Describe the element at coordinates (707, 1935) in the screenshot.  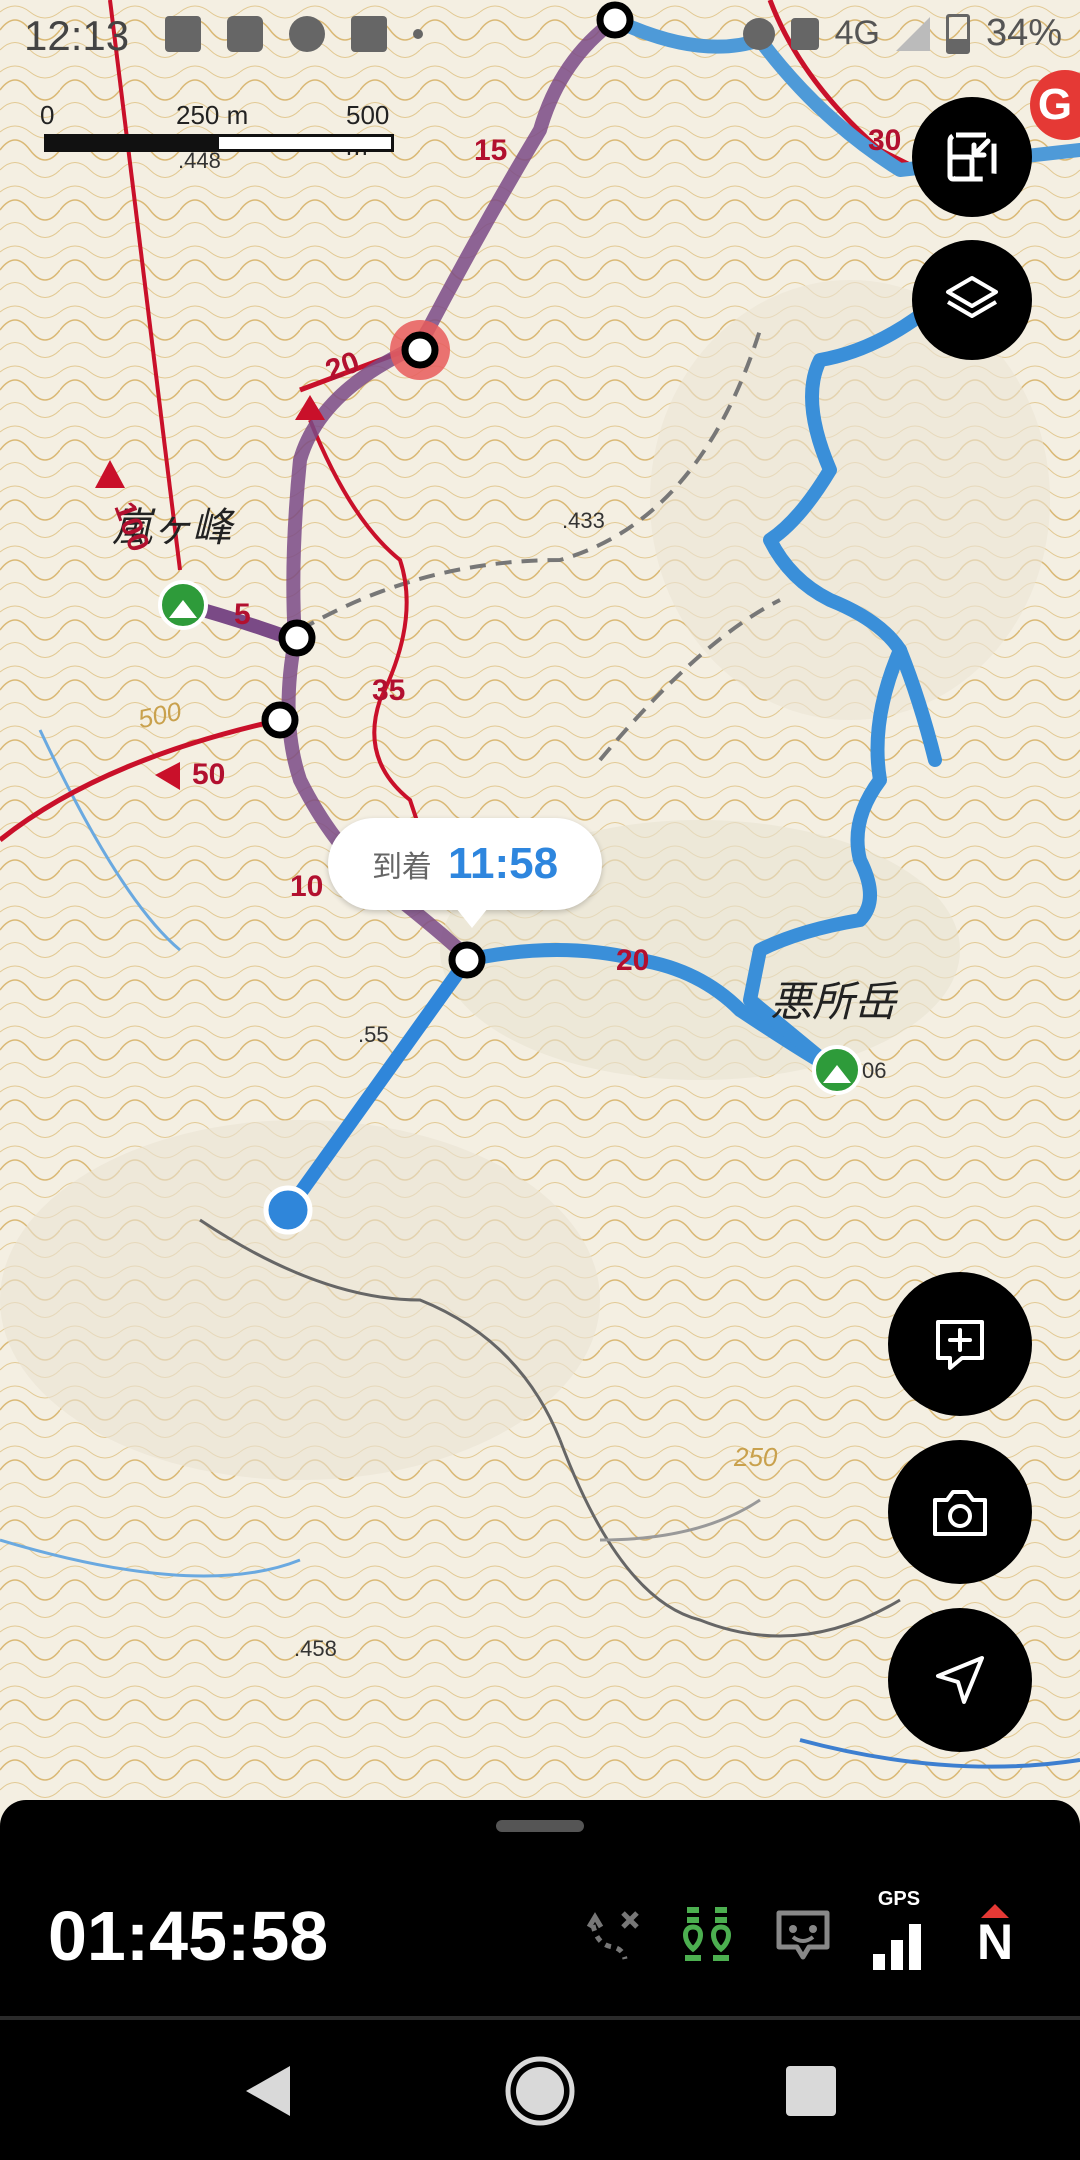
I see `companions-icon` at that location.